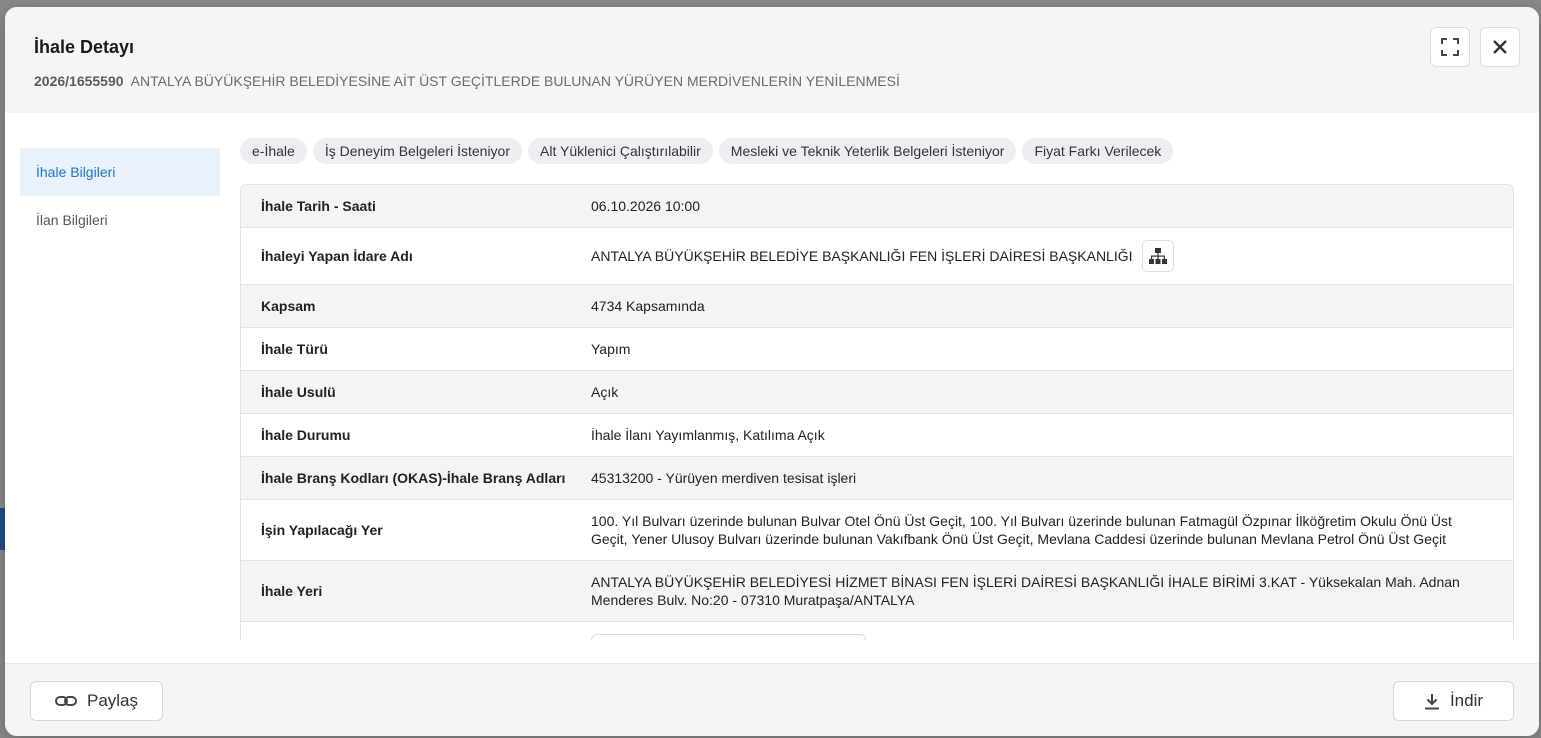 The image size is (1541, 738). I want to click on sidebar-item-ilan-bilgileri: İlan Bilgileri, so click(120, 220).